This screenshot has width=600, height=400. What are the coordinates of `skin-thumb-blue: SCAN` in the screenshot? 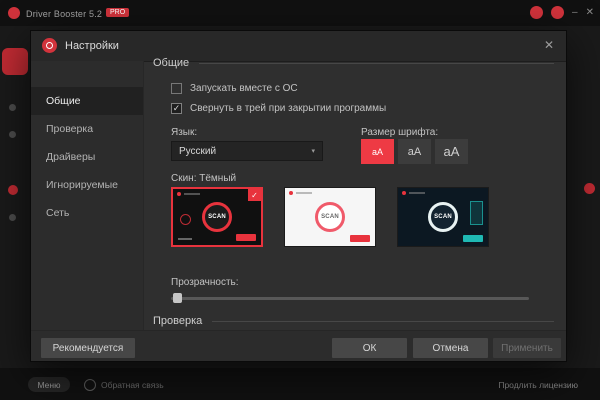 It's located at (443, 217).